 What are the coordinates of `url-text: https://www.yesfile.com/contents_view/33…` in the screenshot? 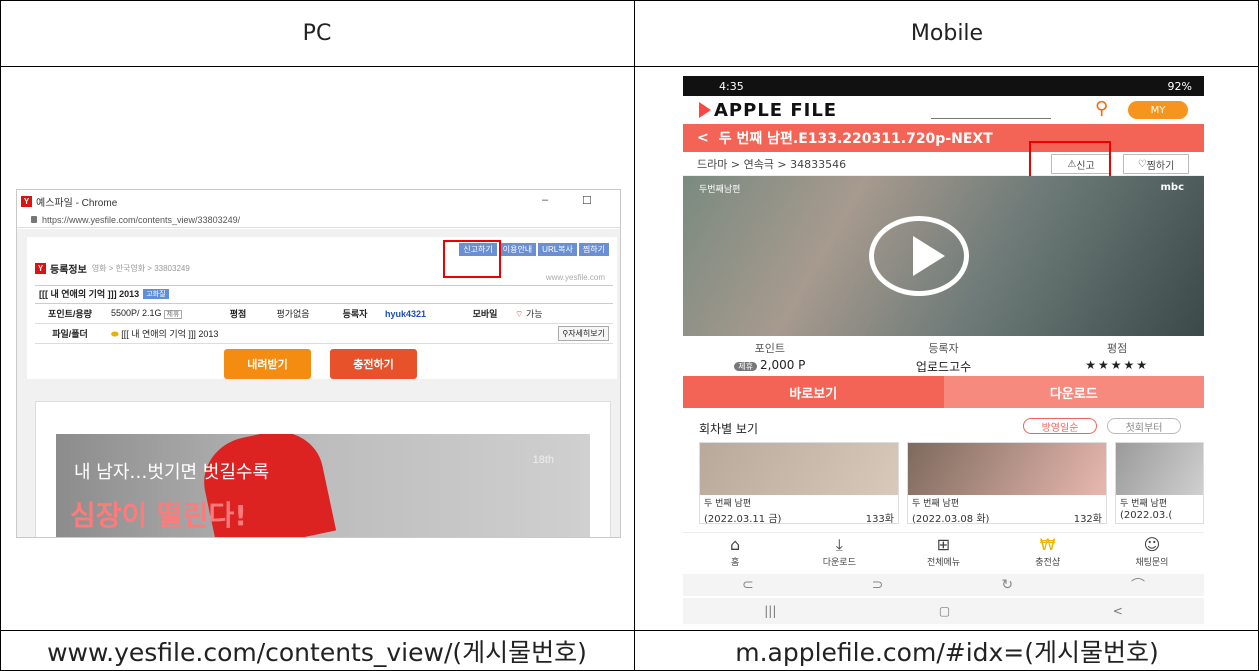 It's located at (141, 219).